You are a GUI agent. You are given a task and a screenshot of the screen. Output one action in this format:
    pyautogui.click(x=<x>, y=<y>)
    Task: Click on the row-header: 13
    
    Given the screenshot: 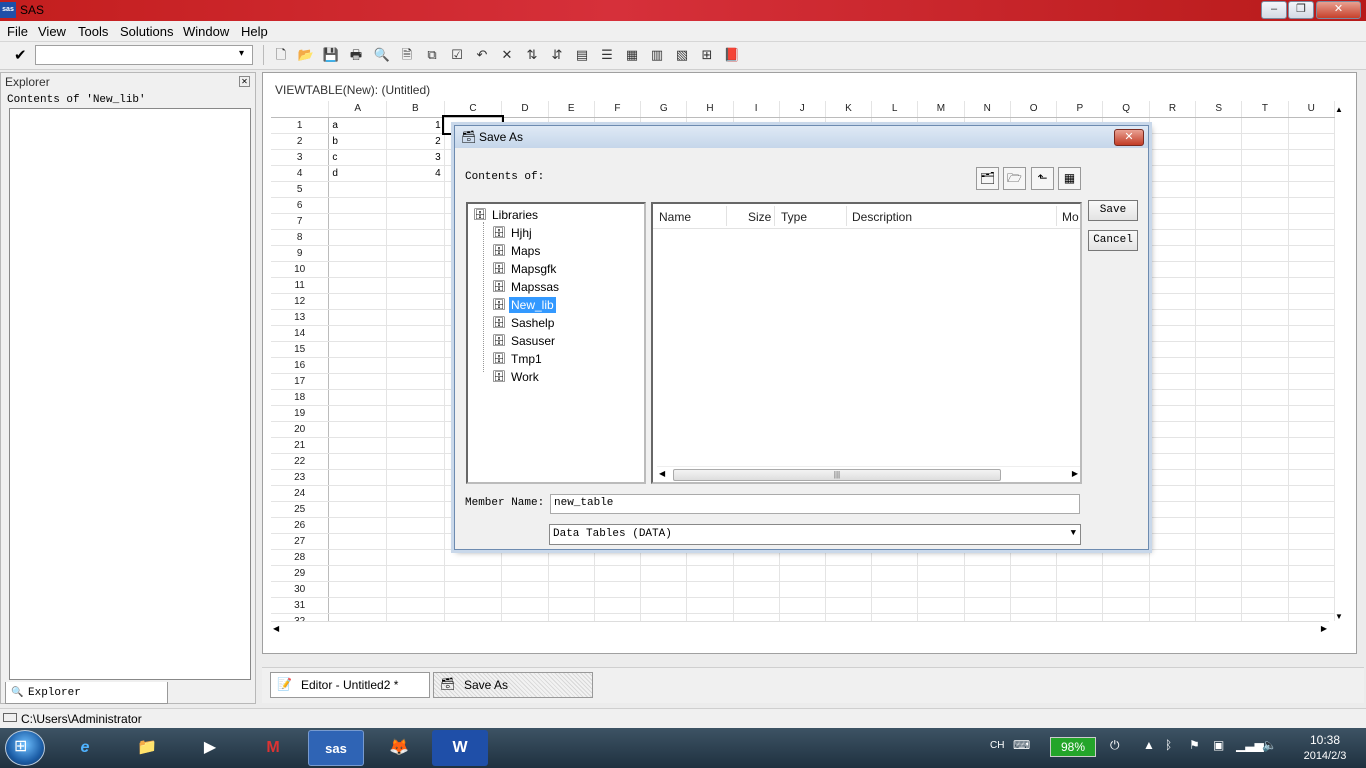 What is the action you would take?
    pyautogui.click(x=300, y=317)
    